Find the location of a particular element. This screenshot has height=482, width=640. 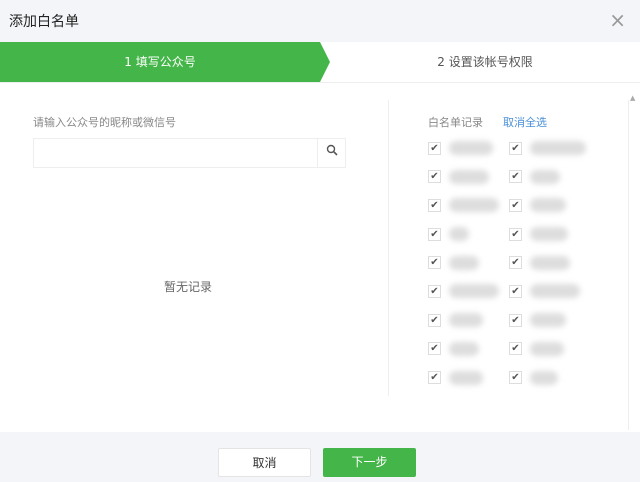

search-label: 请输入公众号的昵称或微信号 is located at coordinates (104, 122).